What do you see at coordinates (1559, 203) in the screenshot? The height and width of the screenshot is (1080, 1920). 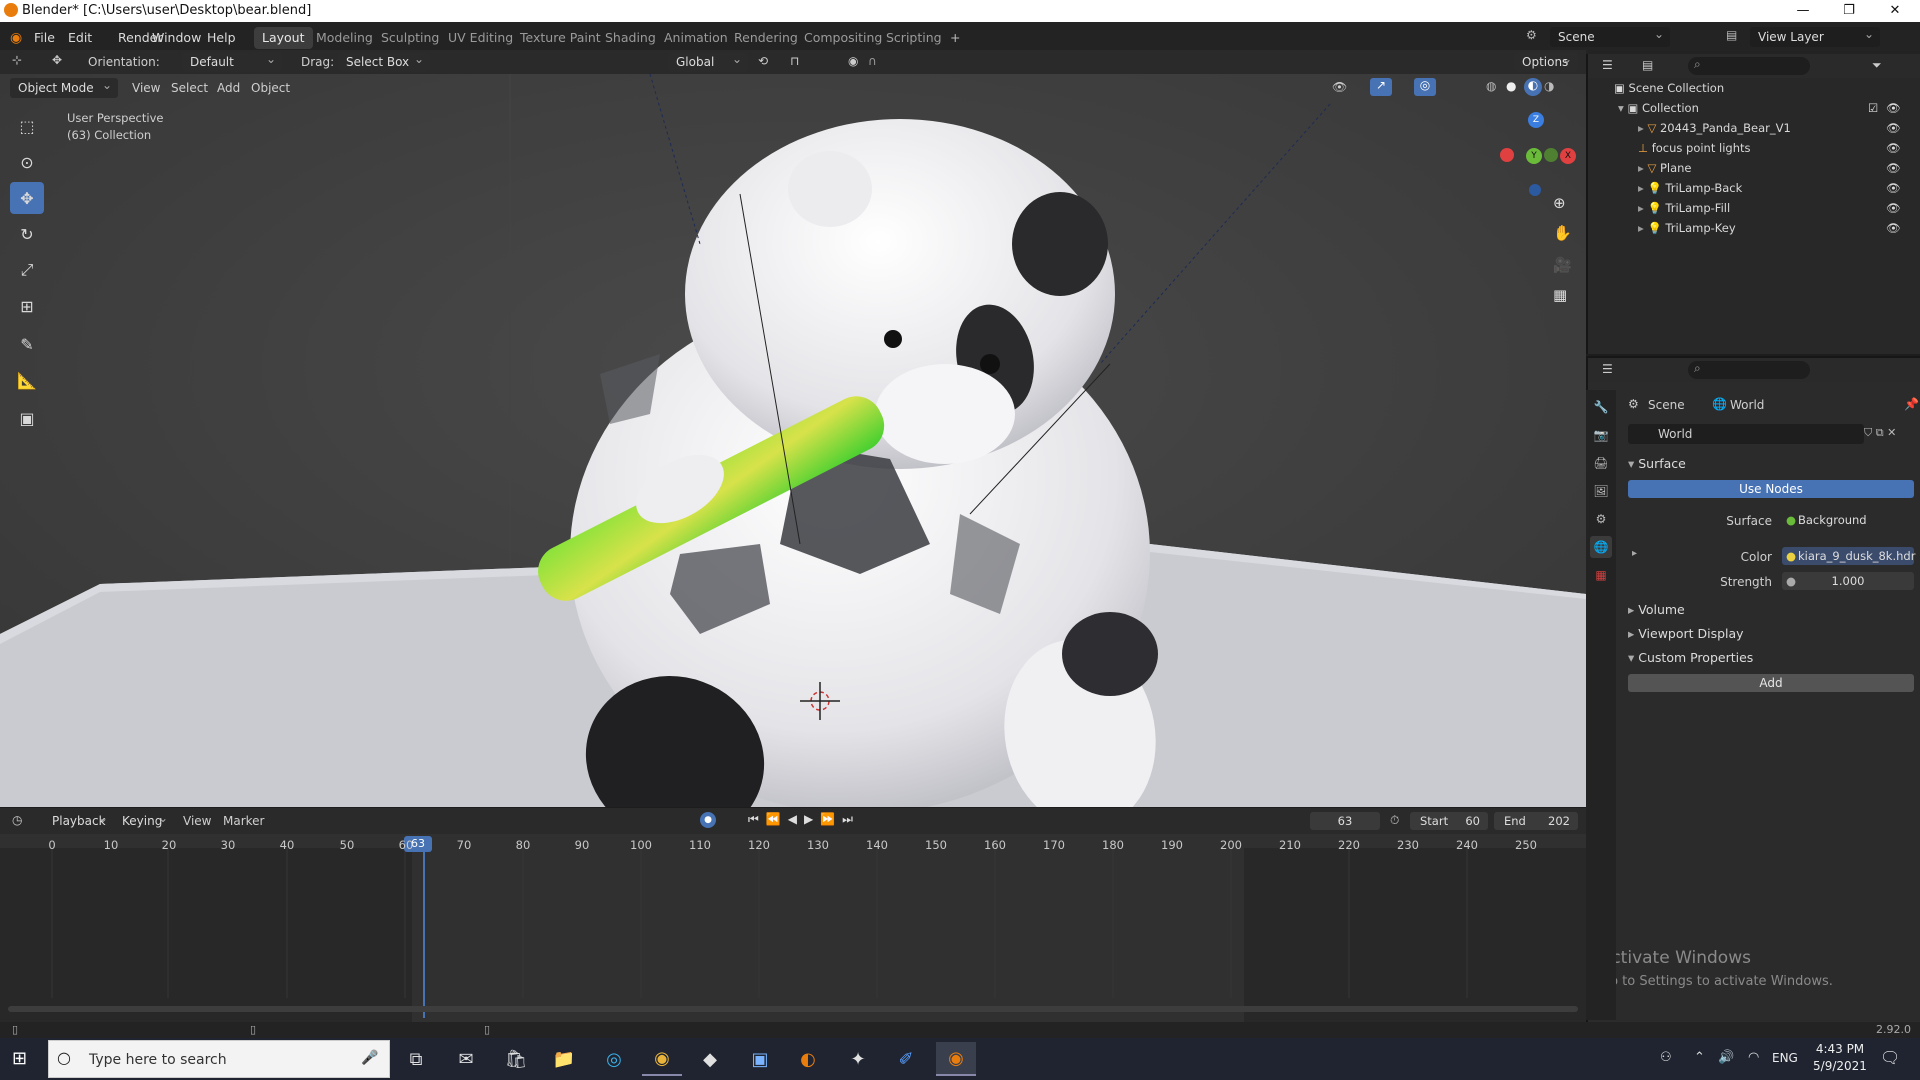 I see `zoom-icon: ⊕` at bounding box center [1559, 203].